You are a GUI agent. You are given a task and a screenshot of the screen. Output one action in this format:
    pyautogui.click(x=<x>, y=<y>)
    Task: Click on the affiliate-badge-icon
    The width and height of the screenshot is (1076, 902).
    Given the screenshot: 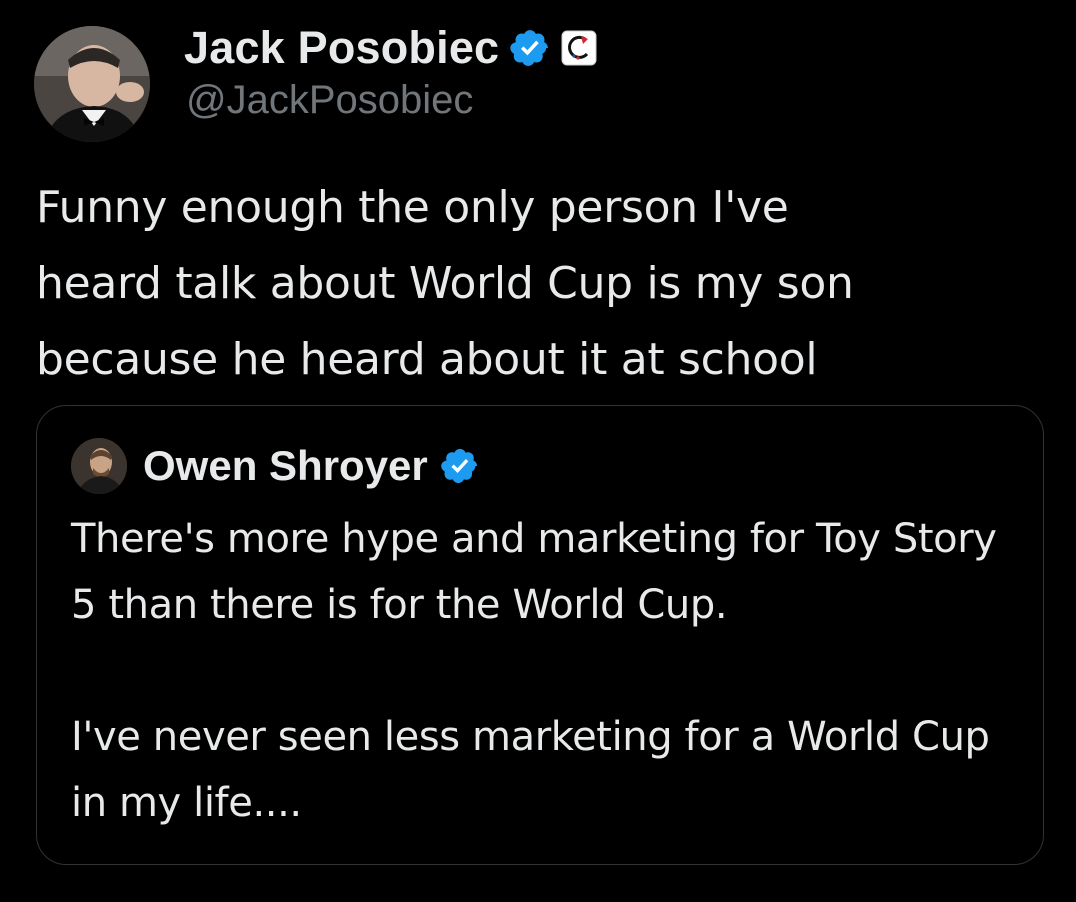 What is the action you would take?
    pyautogui.click(x=579, y=48)
    